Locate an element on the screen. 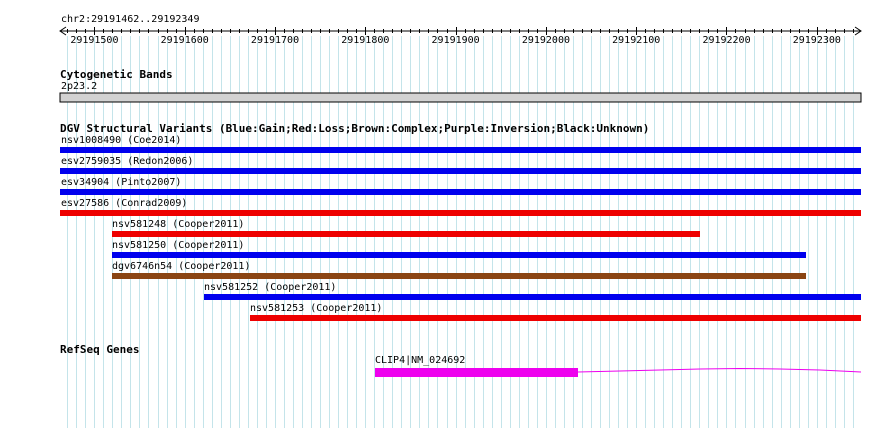 The image size is (890, 428). variant-label: dgv6746n54 (Cooper2011) is located at coordinates (181, 267).